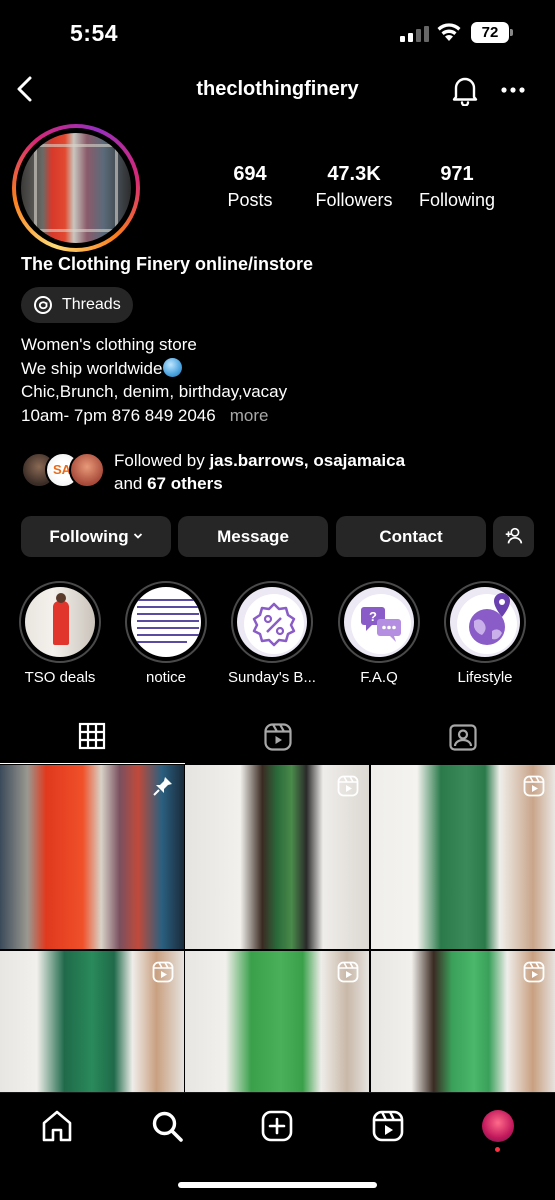 The image size is (555, 1200). I want to click on highlight-tso-deals: TSO deals, so click(60, 633).